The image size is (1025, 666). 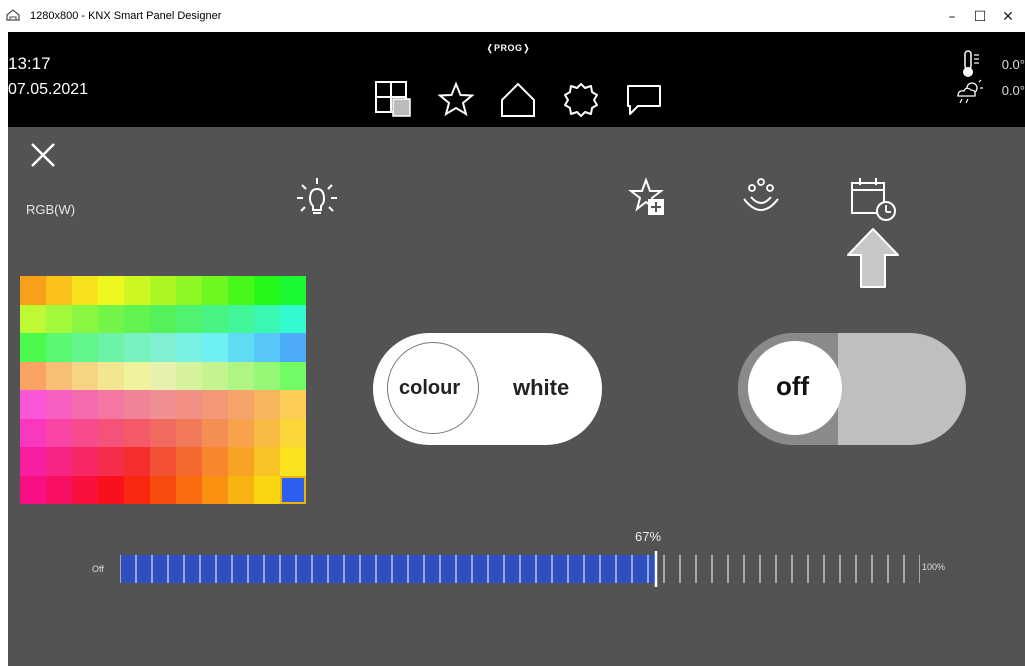 What do you see at coordinates (487, 389) in the screenshot?
I see `colour-white-toggle: colour white` at bounding box center [487, 389].